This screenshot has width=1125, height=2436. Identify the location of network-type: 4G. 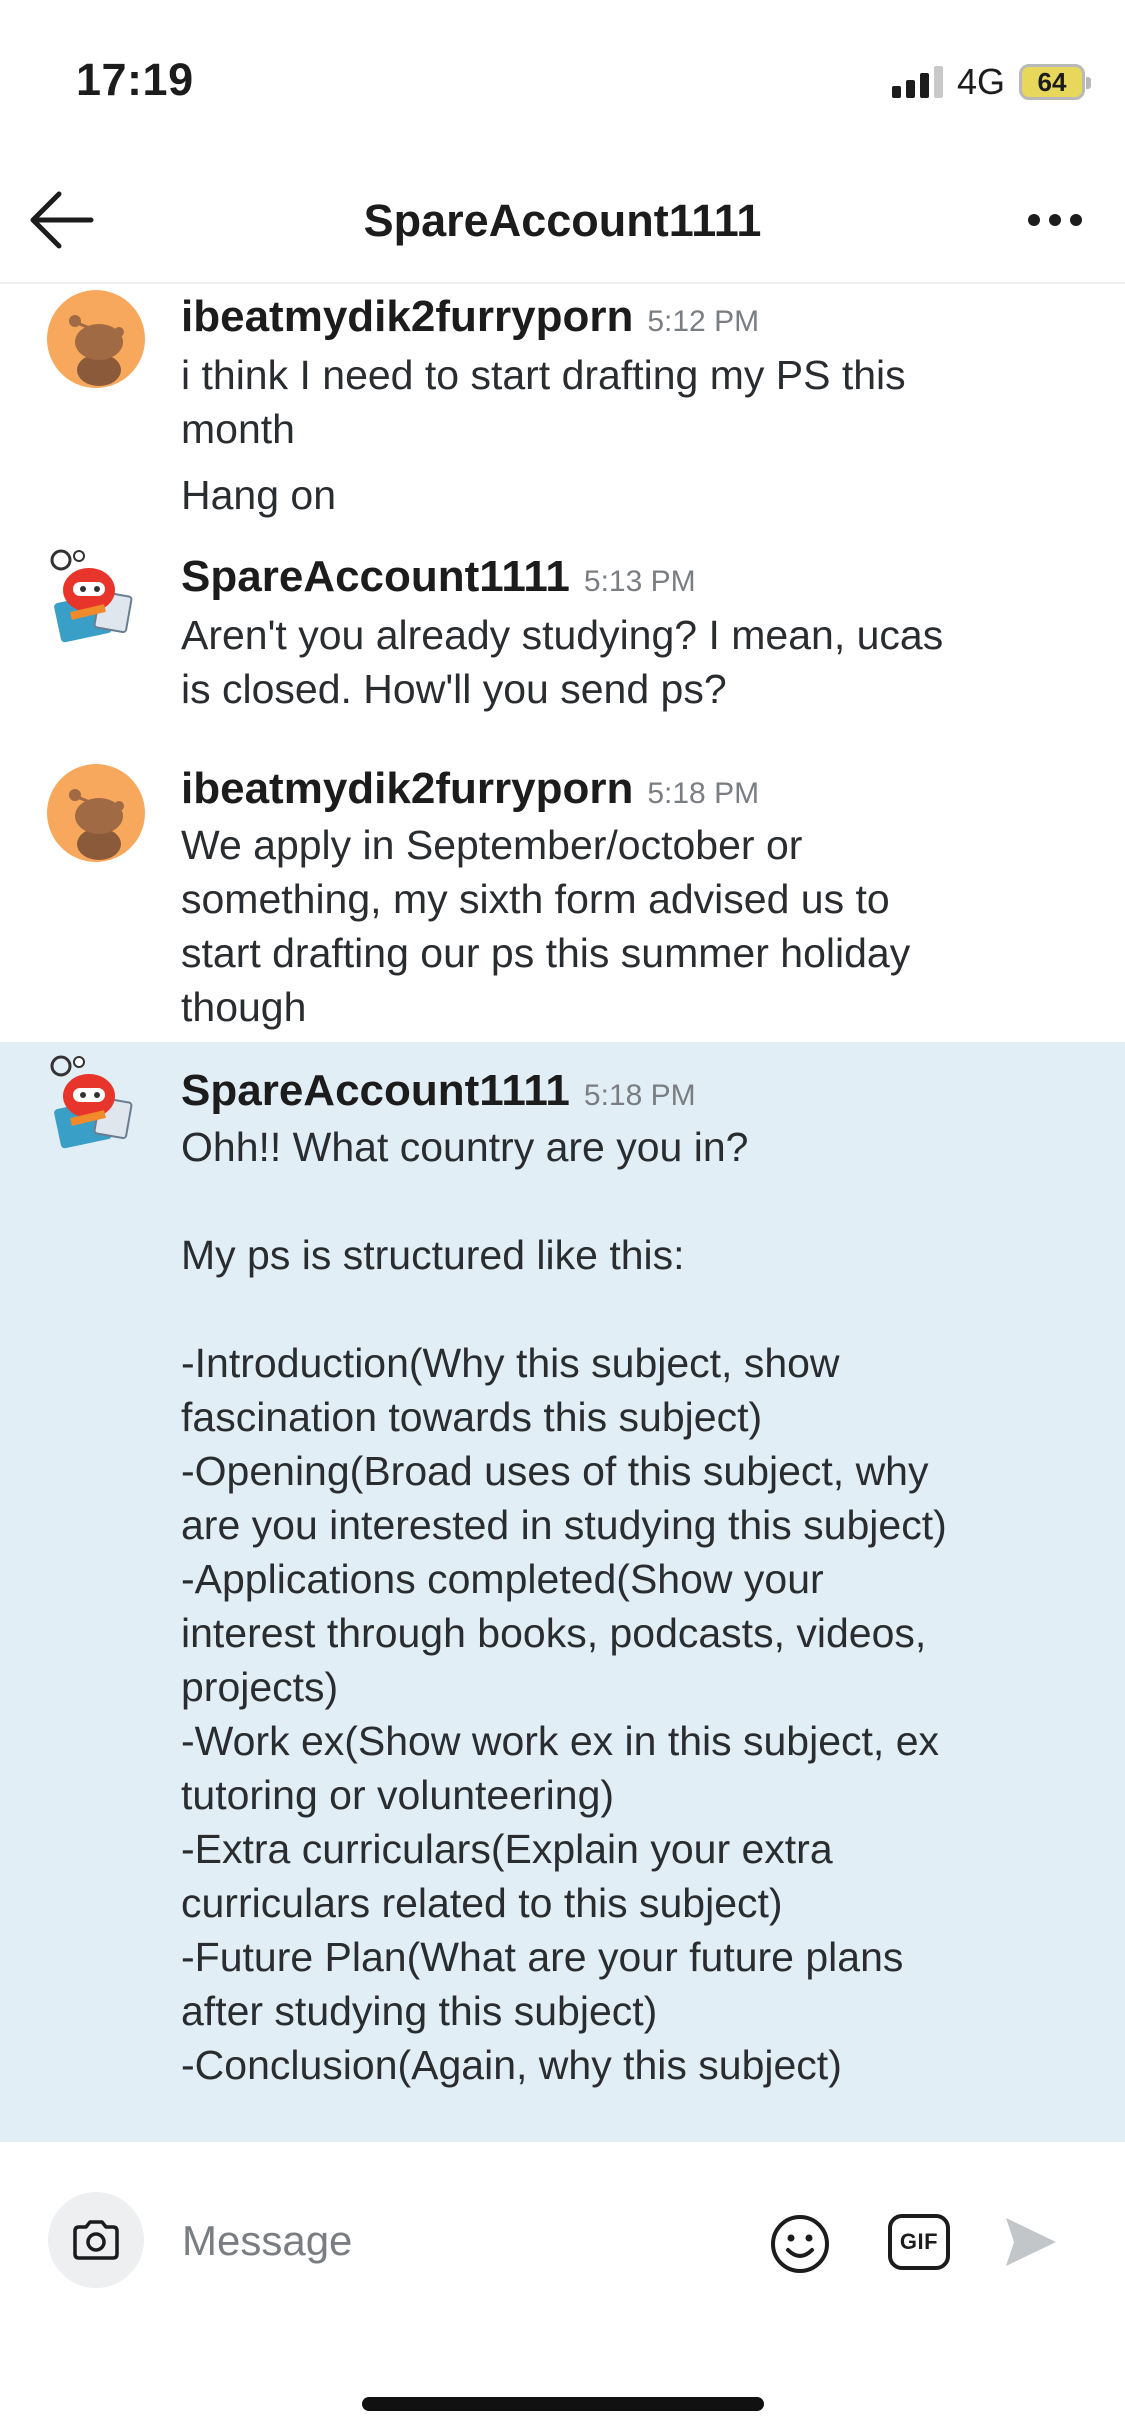
(980, 81).